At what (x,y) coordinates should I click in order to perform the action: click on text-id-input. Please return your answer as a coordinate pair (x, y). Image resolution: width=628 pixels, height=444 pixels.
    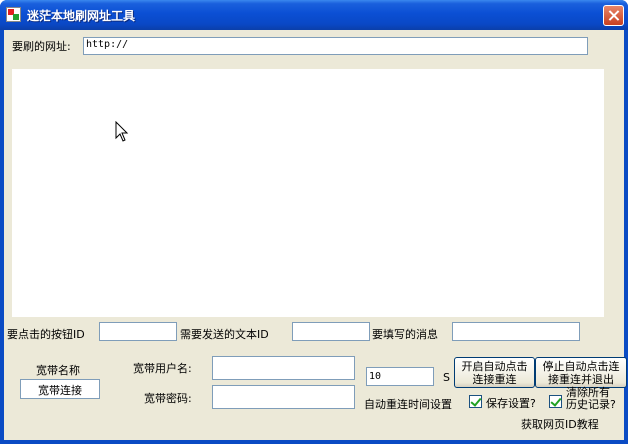
    Looking at the image, I should click on (331, 331).